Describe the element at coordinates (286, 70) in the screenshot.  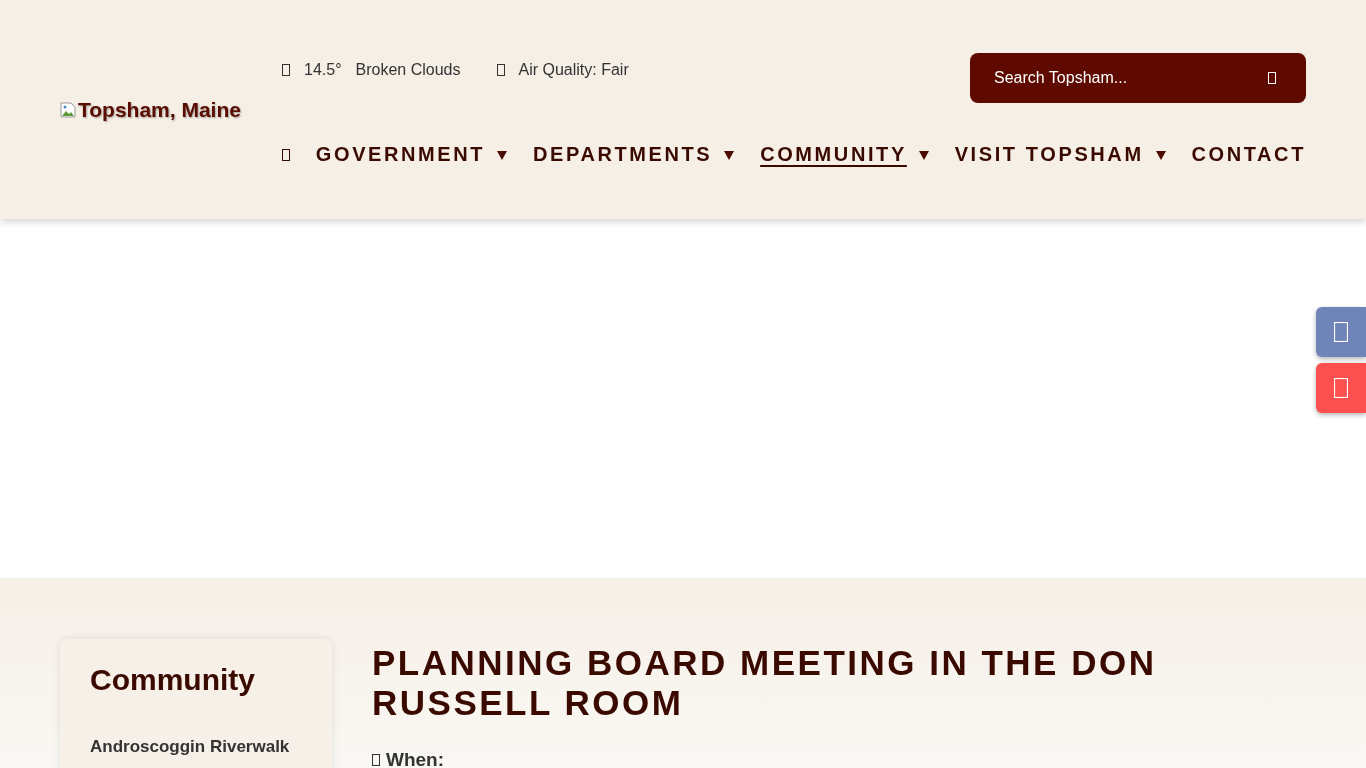
I see `weather-icon` at that location.